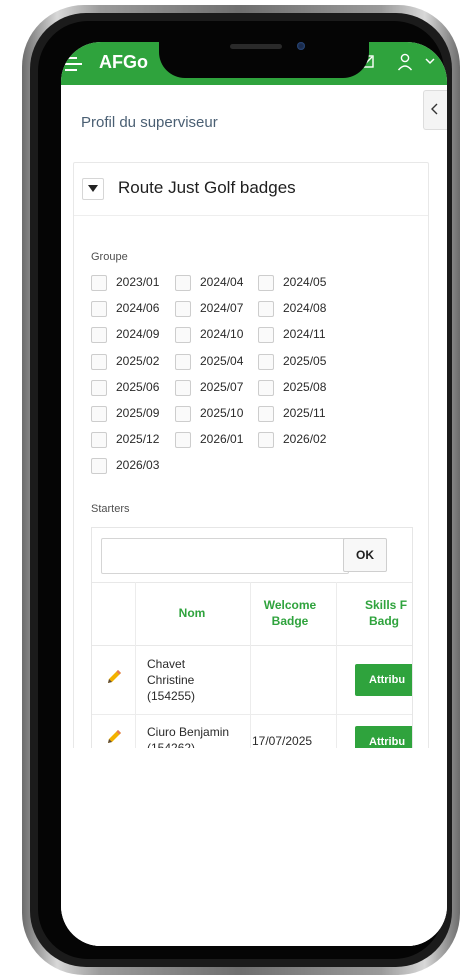  What do you see at coordinates (138, 386) in the screenshot?
I see `checkbox-label: 2025/06` at bounding box center [138, 386].